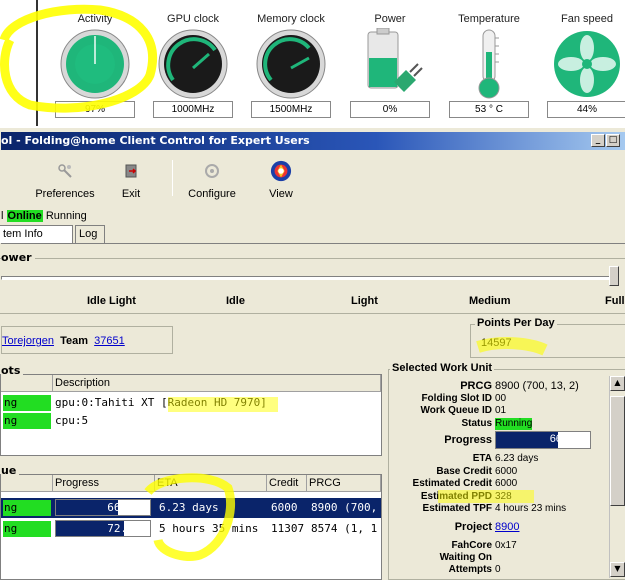 Image resolution: width=625 pixels, height=580 pixels. Describe the element at coordinates (103, 528) in the screenshot. I see `queue-row-progress-bar: 72.75%` at that location.